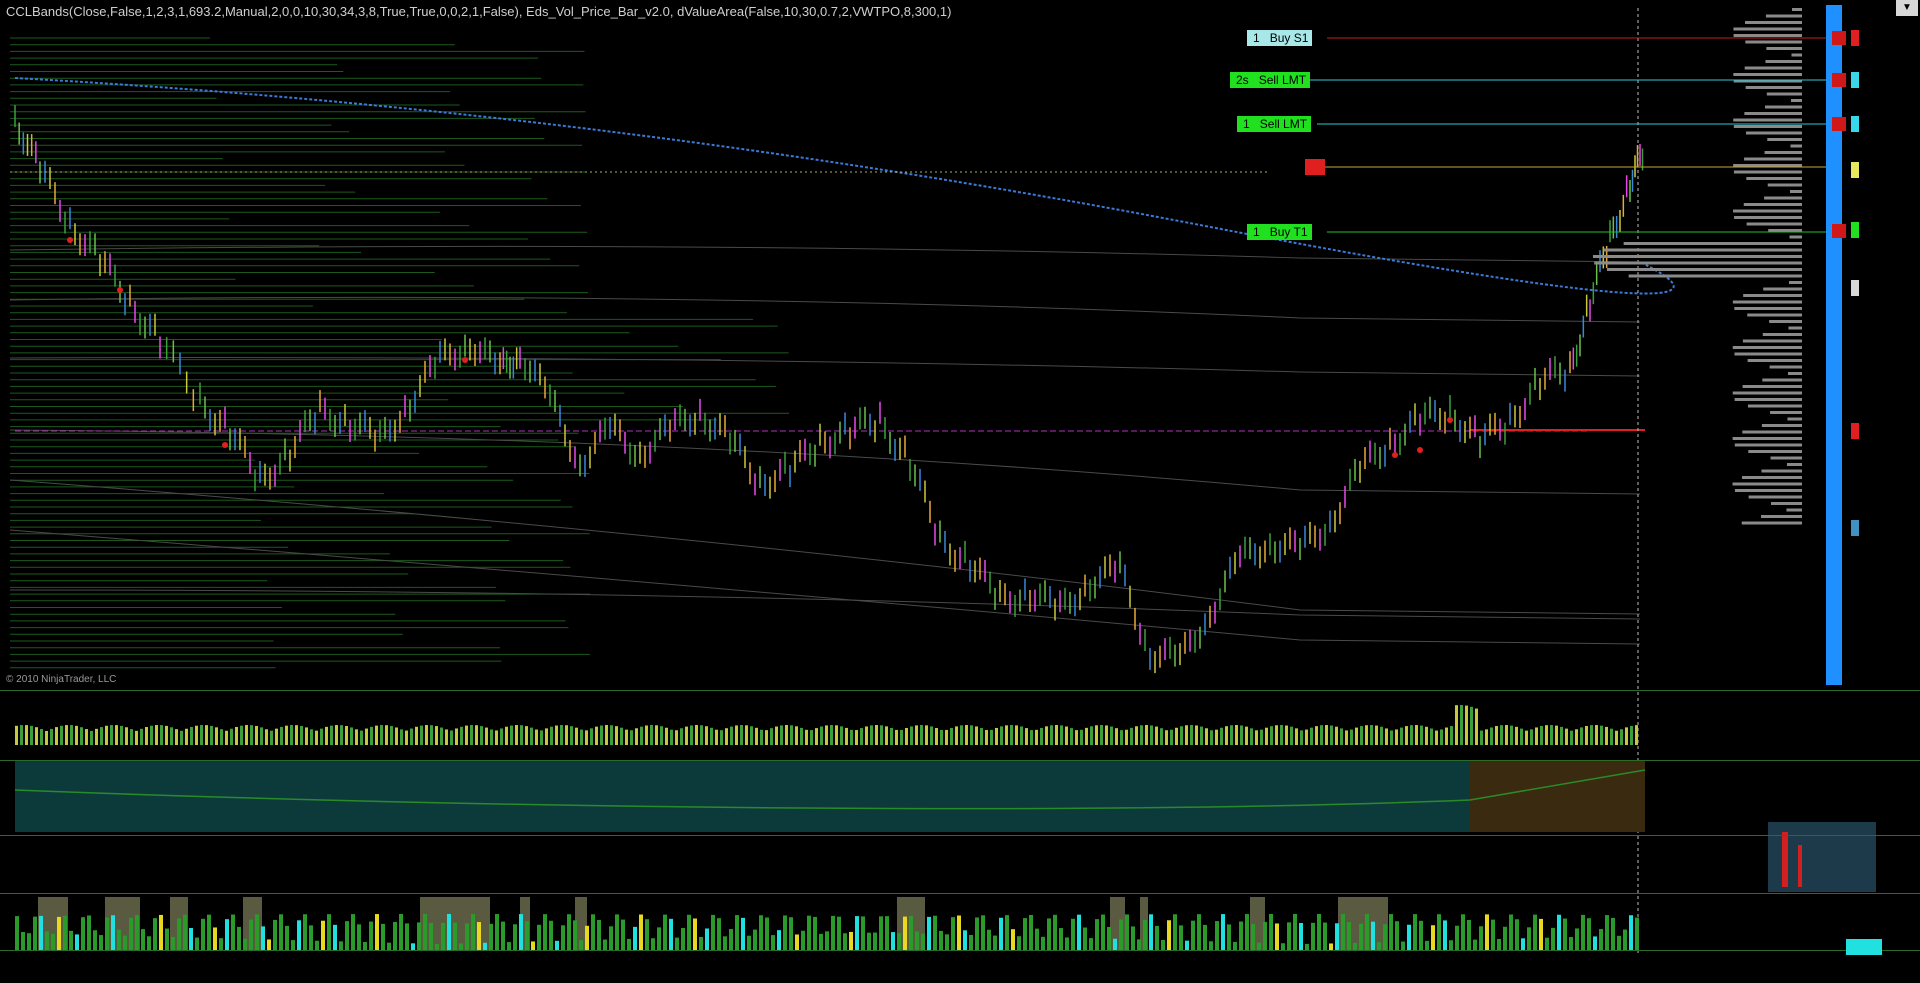 This screenshot has height=983, width=1920. I want to click on distribution-spike, so click(1800, 866).